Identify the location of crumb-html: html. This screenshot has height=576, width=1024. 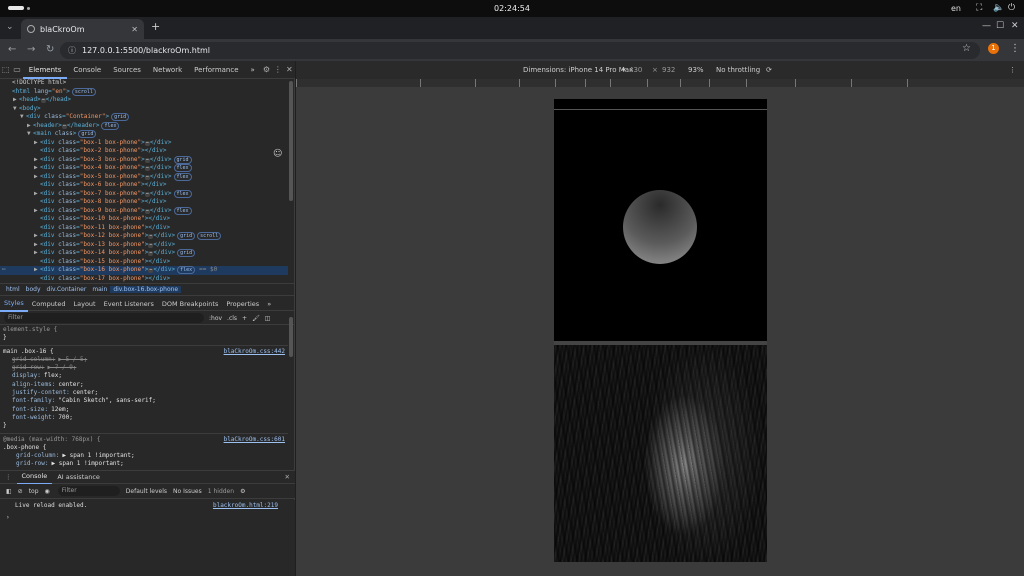
(13, 289).